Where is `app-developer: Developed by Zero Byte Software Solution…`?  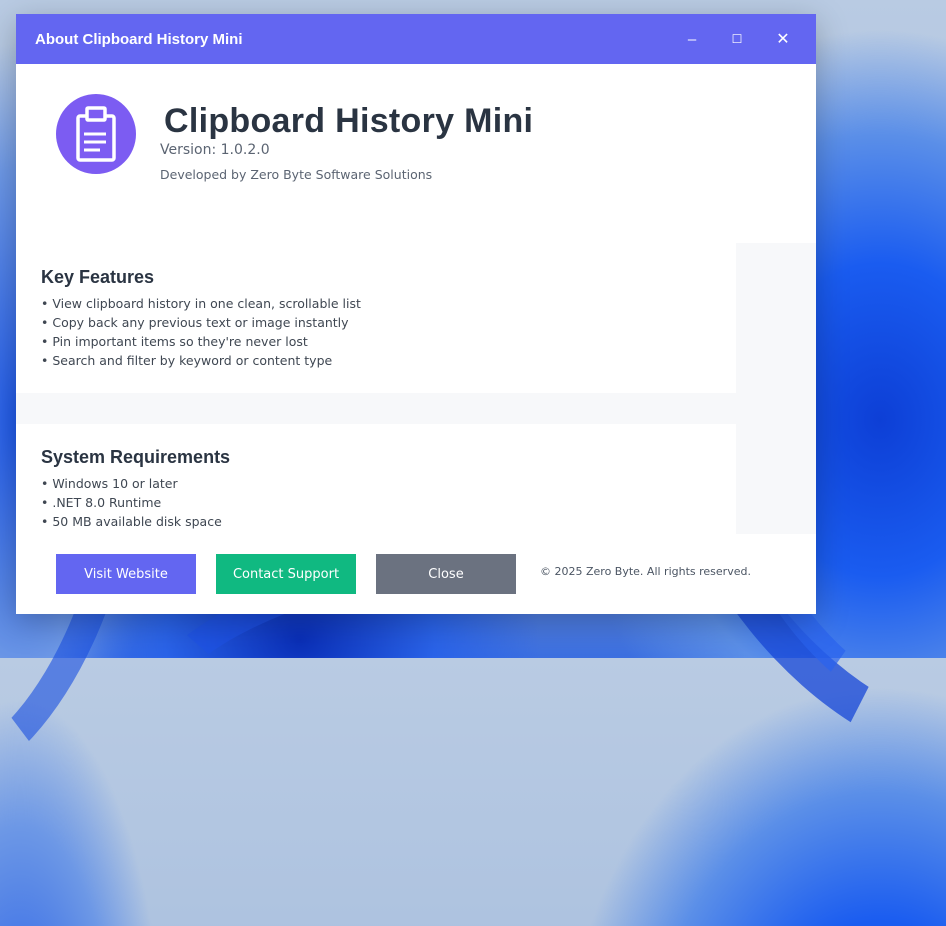 app-developer: Developed by Zero Byte Software Solution… is located at coordinates (296, 174).